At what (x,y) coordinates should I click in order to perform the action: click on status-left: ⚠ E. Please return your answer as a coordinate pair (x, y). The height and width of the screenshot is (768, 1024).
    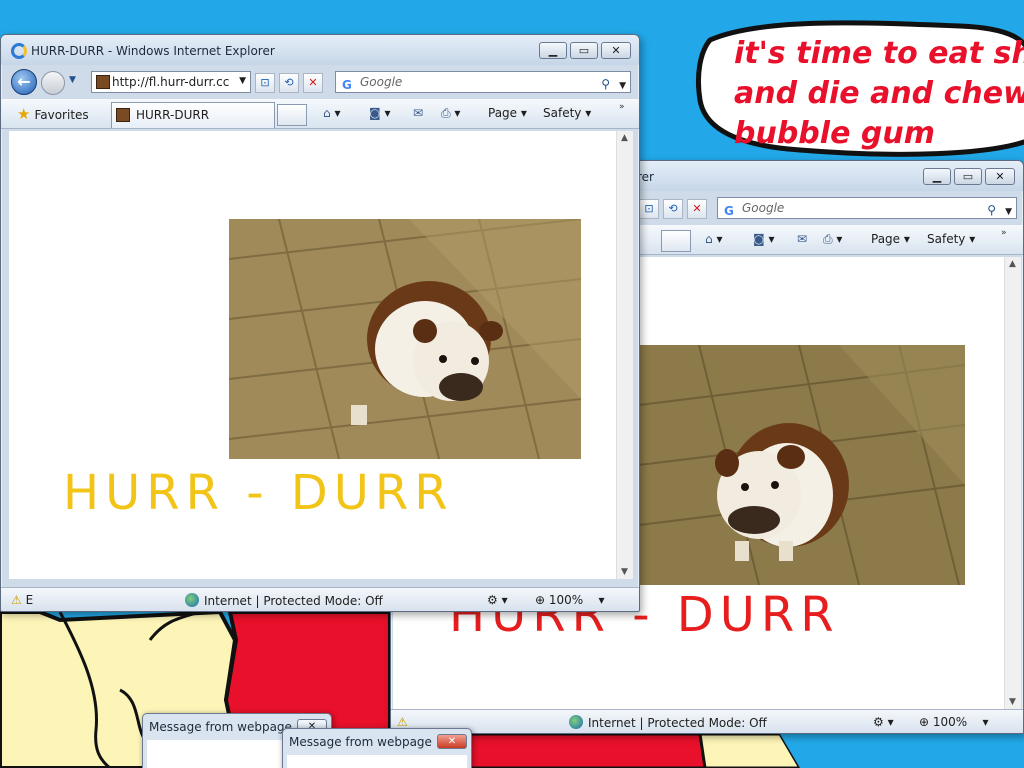
    Looking at the image, I should click on (22, 600).